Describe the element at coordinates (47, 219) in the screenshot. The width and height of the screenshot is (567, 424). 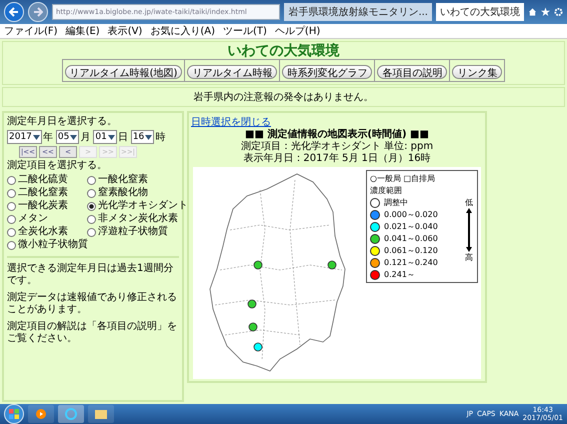
I see `item-radio: メタン` at that location.